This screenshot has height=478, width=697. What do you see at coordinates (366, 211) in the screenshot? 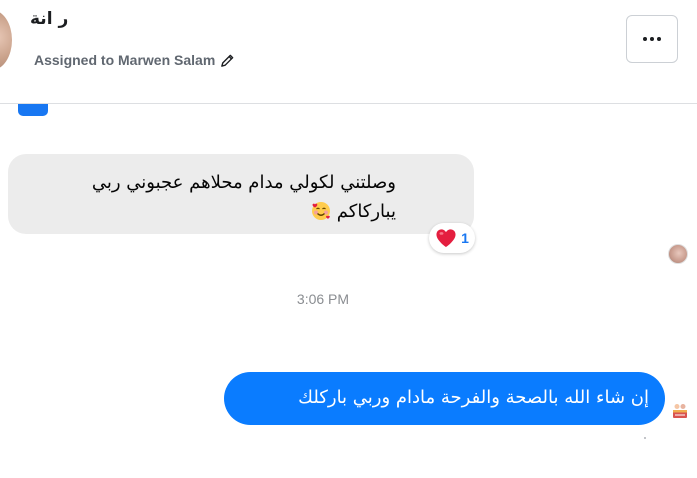
I see `incoming-message-line-2: يباركاكم` at bounding box center [366, 211].